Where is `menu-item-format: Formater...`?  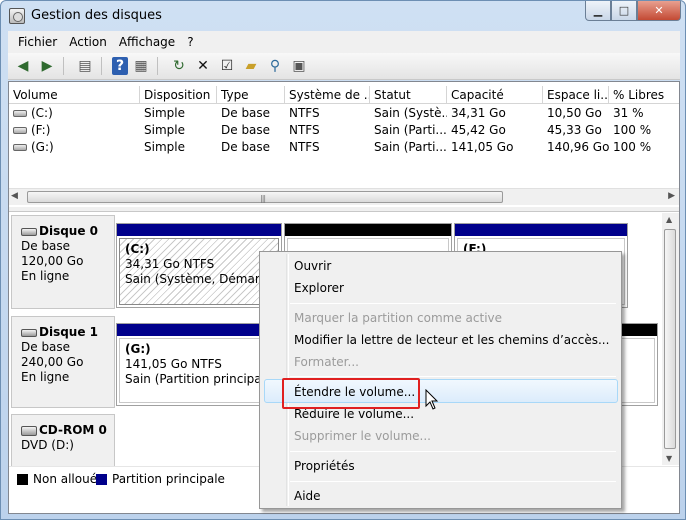 menu-item-format: Formater... is located at coordinates (326, 362).